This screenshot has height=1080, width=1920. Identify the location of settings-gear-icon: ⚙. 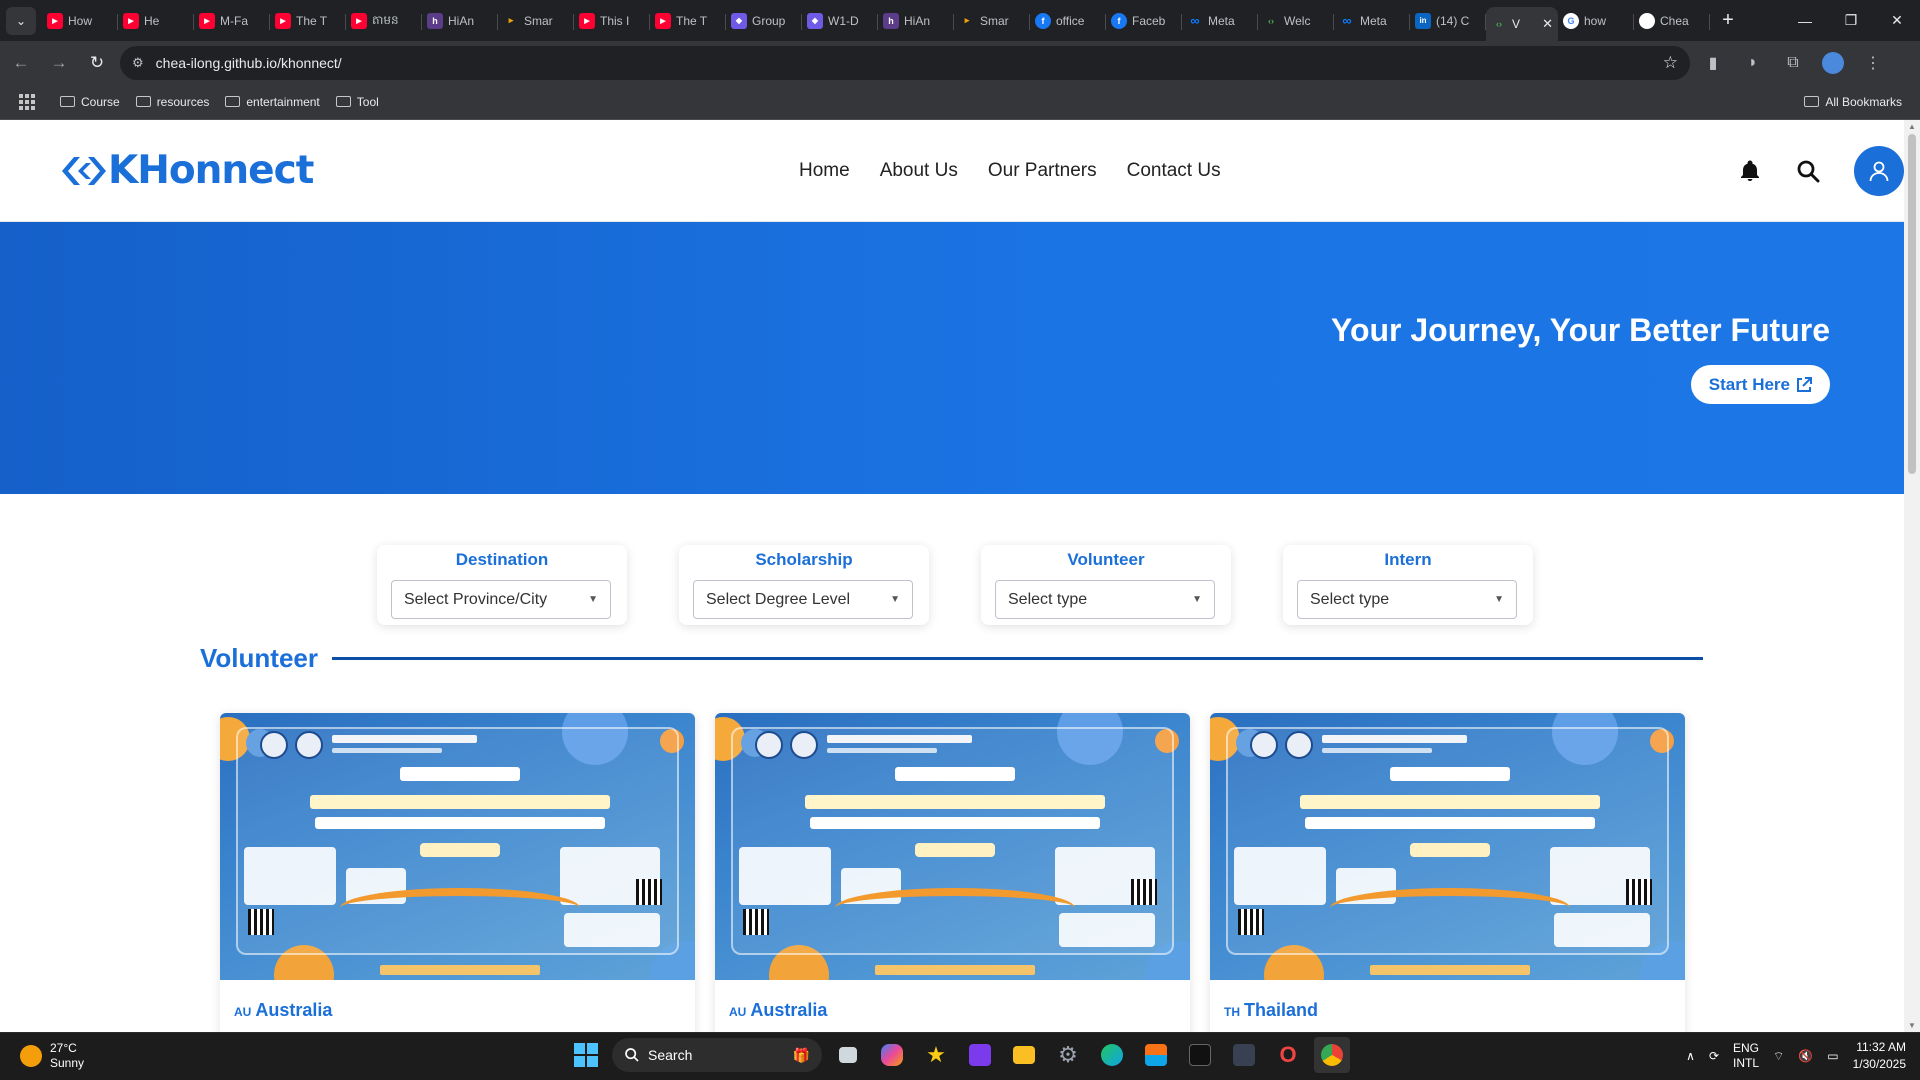
(1068, 1055).